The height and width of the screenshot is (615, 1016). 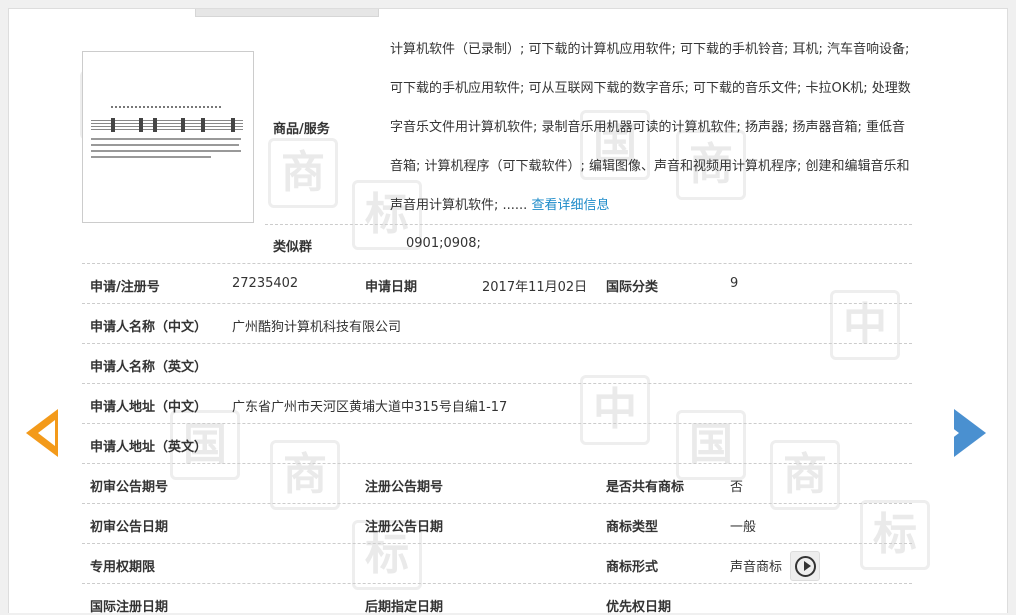 I want to click on app-date-value: 2017年11月02日, so click(x=535, y=287).